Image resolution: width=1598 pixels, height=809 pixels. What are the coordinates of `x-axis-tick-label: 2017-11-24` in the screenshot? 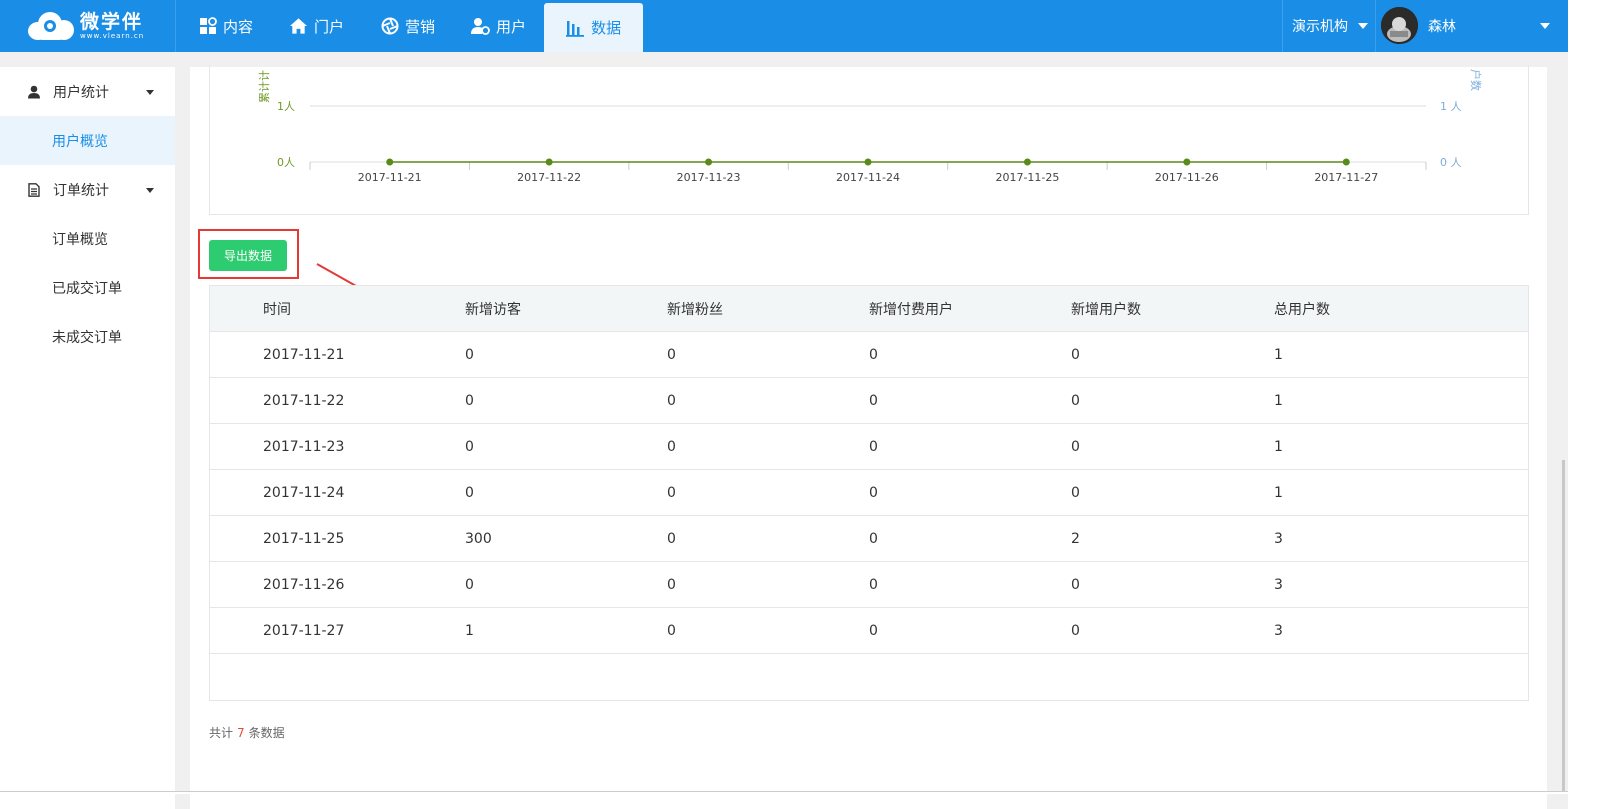 It's located at (868, 177).